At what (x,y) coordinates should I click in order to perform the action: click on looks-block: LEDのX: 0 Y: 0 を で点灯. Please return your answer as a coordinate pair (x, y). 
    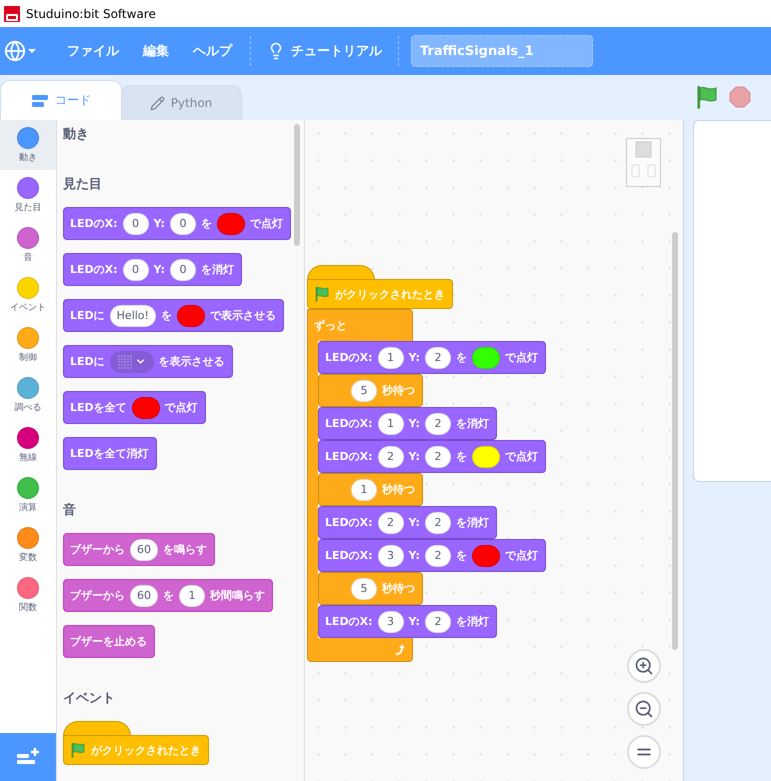
    Looking at the image, I should click on (177, 223).